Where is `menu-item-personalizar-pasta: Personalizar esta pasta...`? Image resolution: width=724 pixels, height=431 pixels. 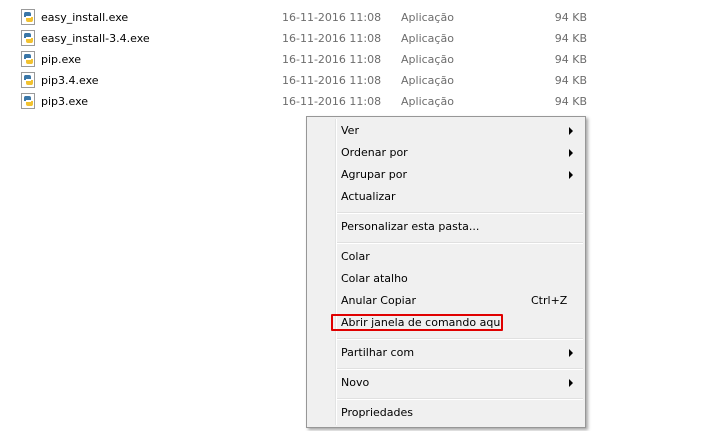 menu-item-personalizar-pasta: Personalizar esta pasta... is located at coordinates (446, 227).